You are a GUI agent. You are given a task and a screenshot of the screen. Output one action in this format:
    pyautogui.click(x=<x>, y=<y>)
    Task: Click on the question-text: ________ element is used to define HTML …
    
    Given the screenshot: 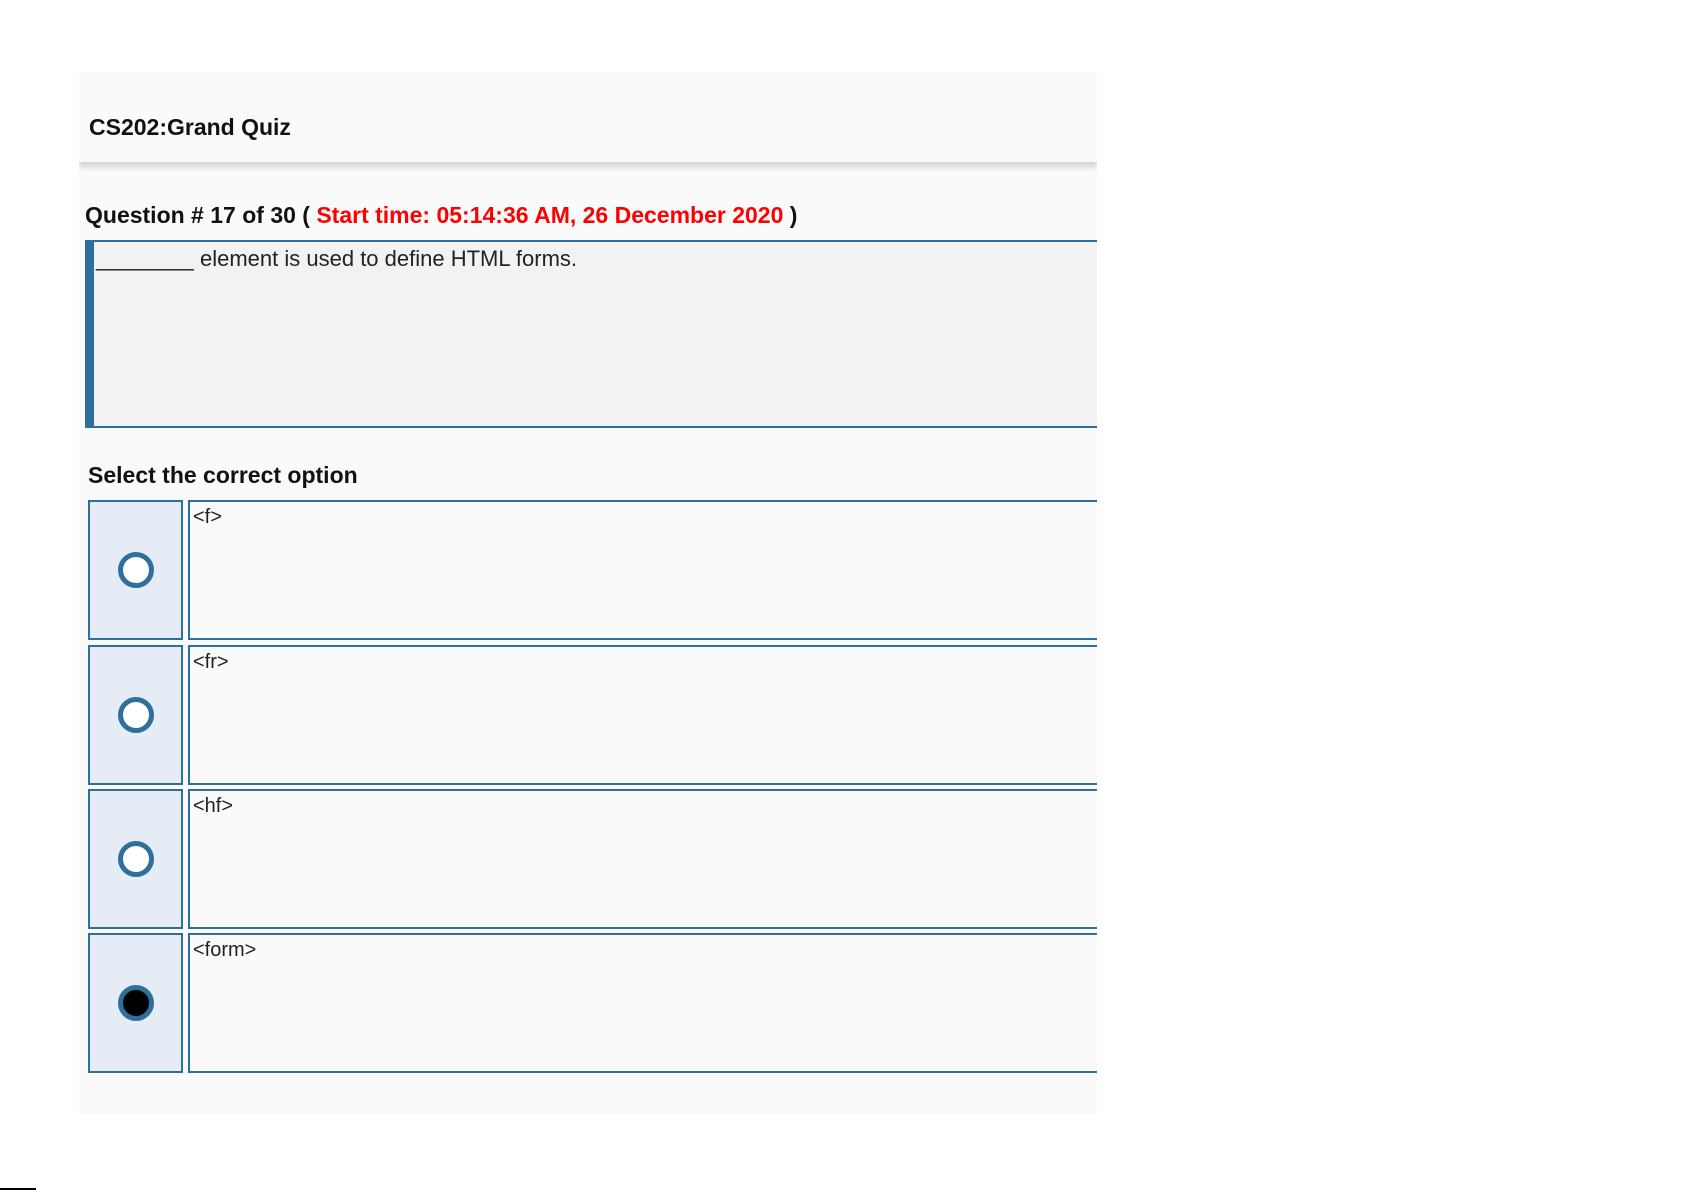 What is the action you would take?
    pyautogui.click(x=337, y=258)
    